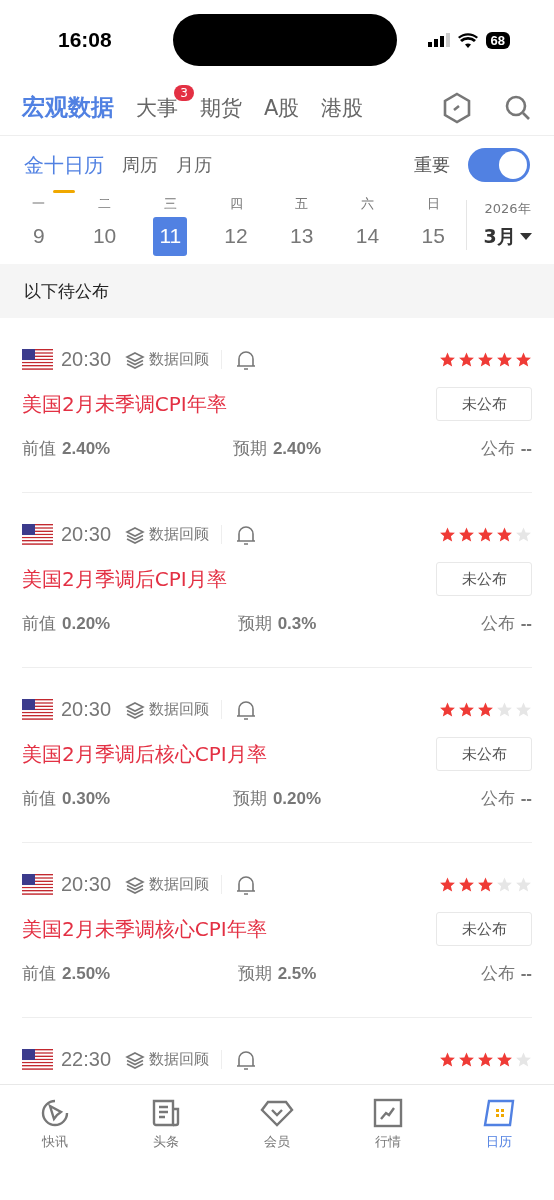  What do you see at coordinates (221, 107) in the screenshot?
I see `top-tab: 期货` at bounding box center [221, 107].